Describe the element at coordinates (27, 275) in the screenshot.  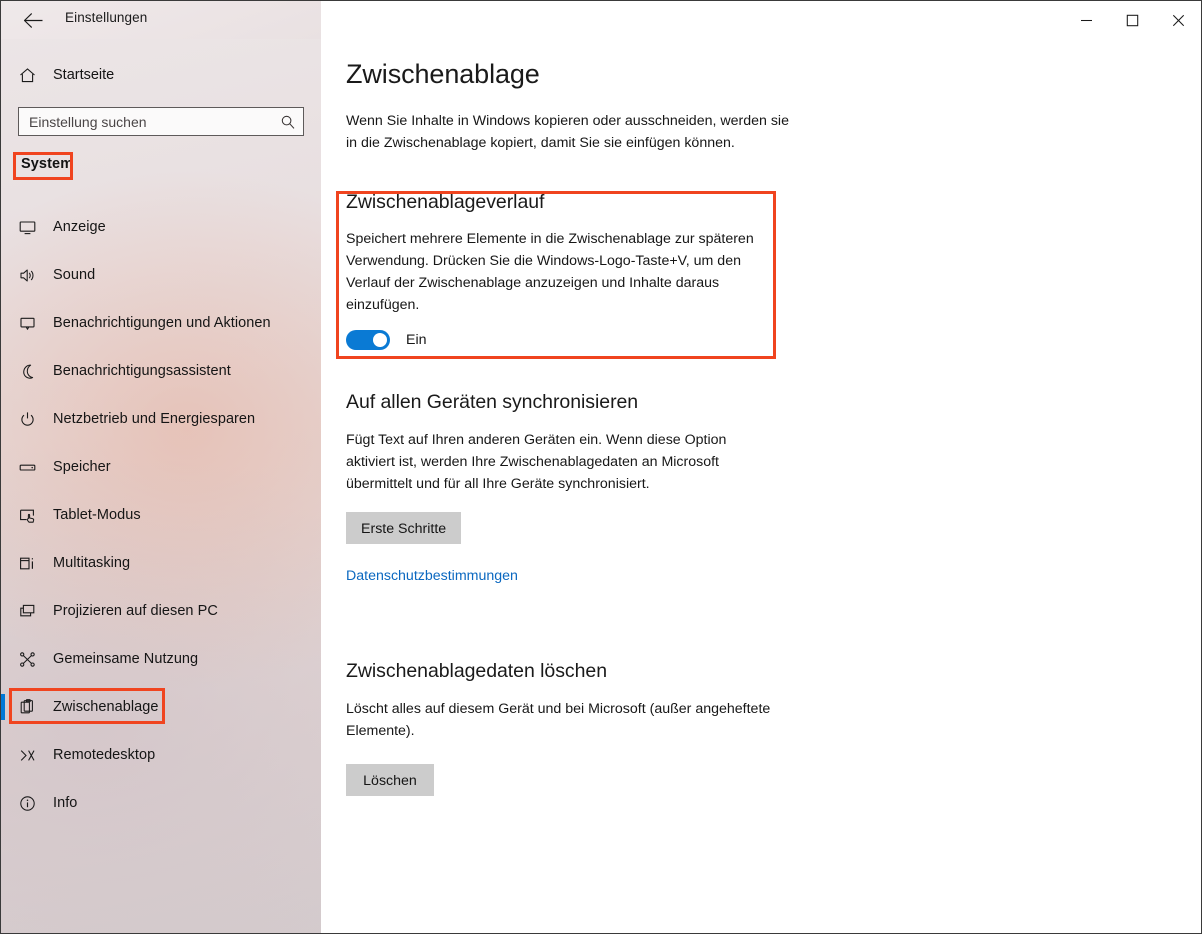
I see `speaker-icon` at that location.